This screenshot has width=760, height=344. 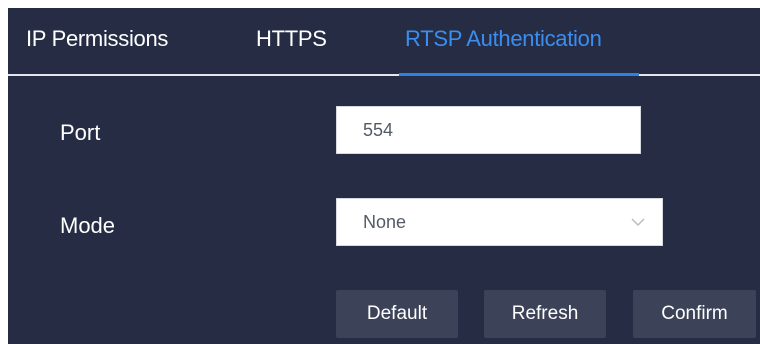 What do you see at coordinates (384, 75) in the screenshot?
I see `tab-divider` at bounding box center [384, 75].